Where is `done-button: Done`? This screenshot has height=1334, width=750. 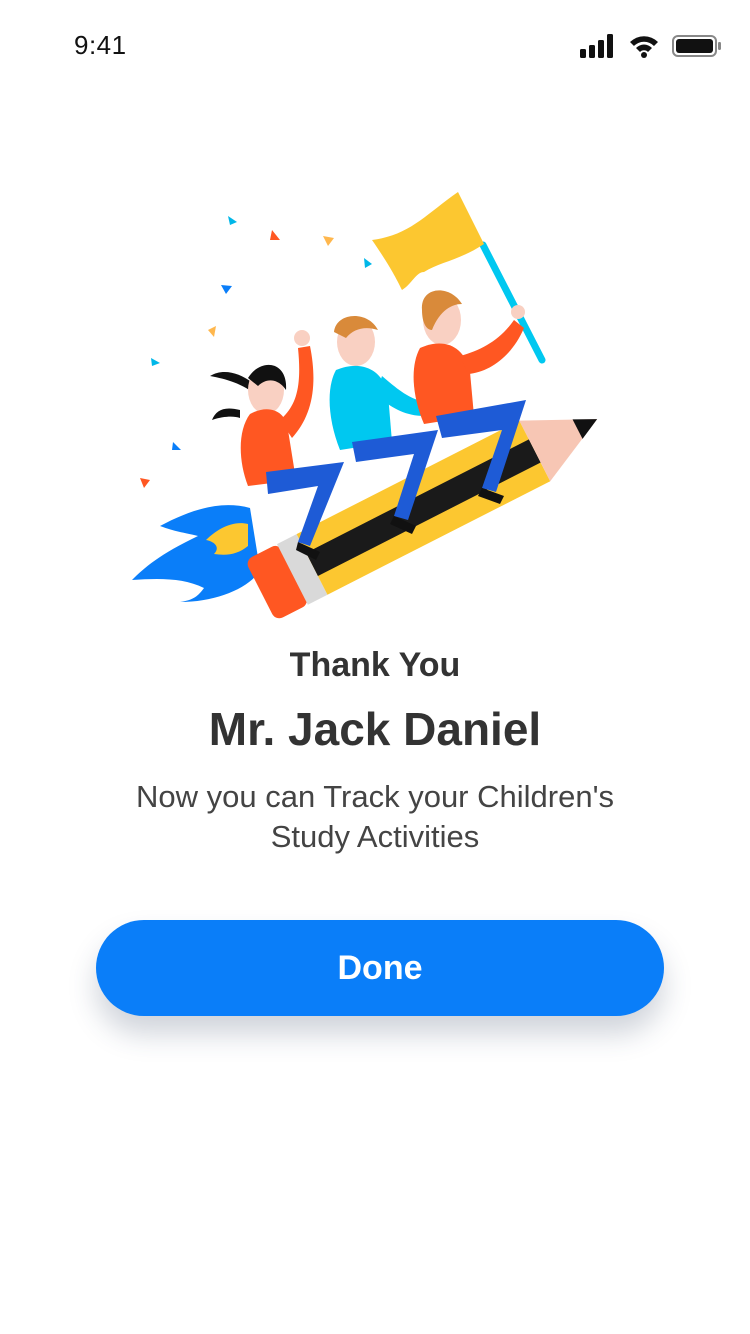 done-button: Done is located at coordinates (380, 968).